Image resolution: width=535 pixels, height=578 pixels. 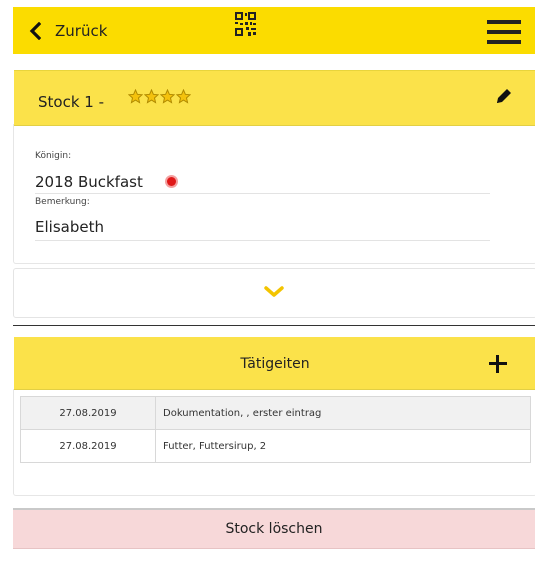 What do you see at coordinates (343, 413) in the screenshot?
I see `activity-description: Dokumentation, , erster eintrag` at bounding box center [343, 413].